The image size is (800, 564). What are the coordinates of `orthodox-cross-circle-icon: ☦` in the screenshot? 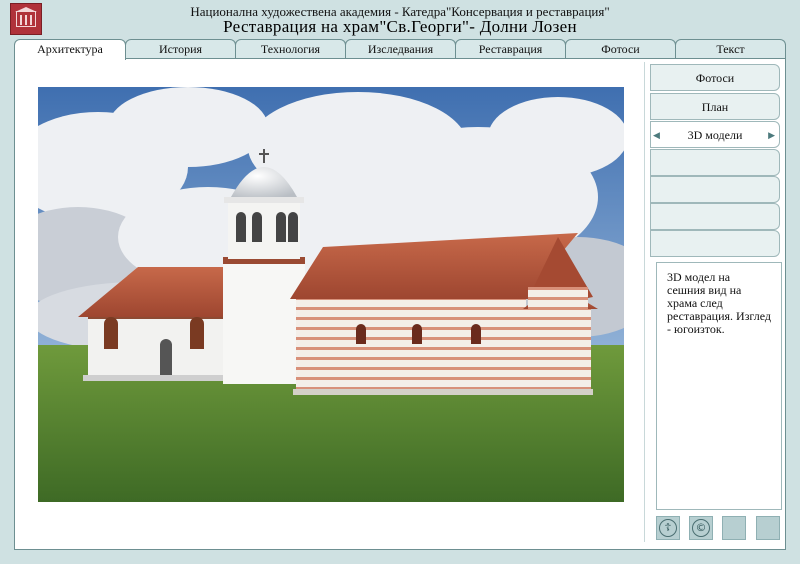 It's located at (668, 528).